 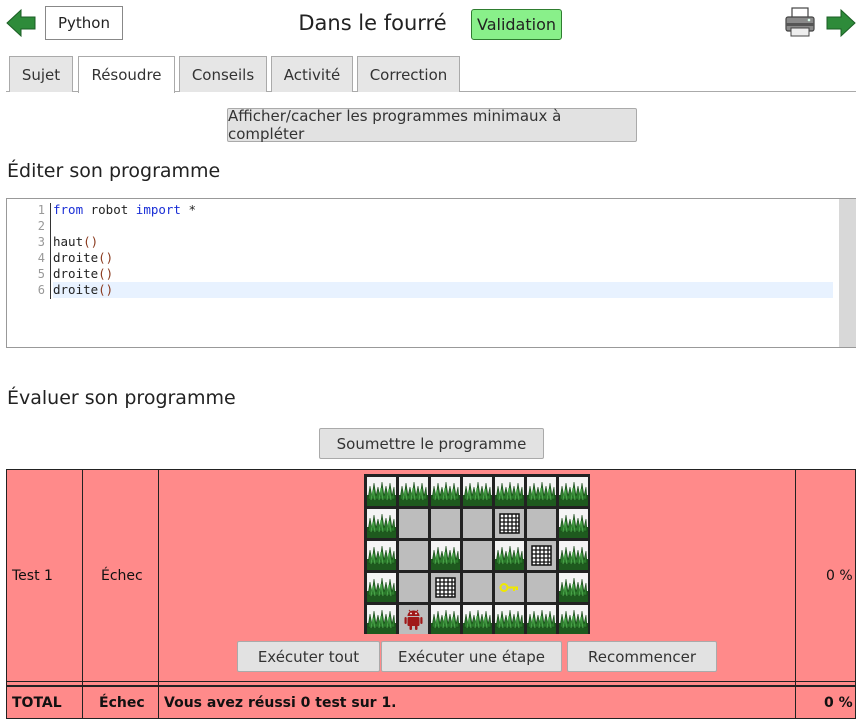 What do you see at coordinates (41, 226) in the screenshot?
I see `line-number: 2` at bounding box center [41, 226].